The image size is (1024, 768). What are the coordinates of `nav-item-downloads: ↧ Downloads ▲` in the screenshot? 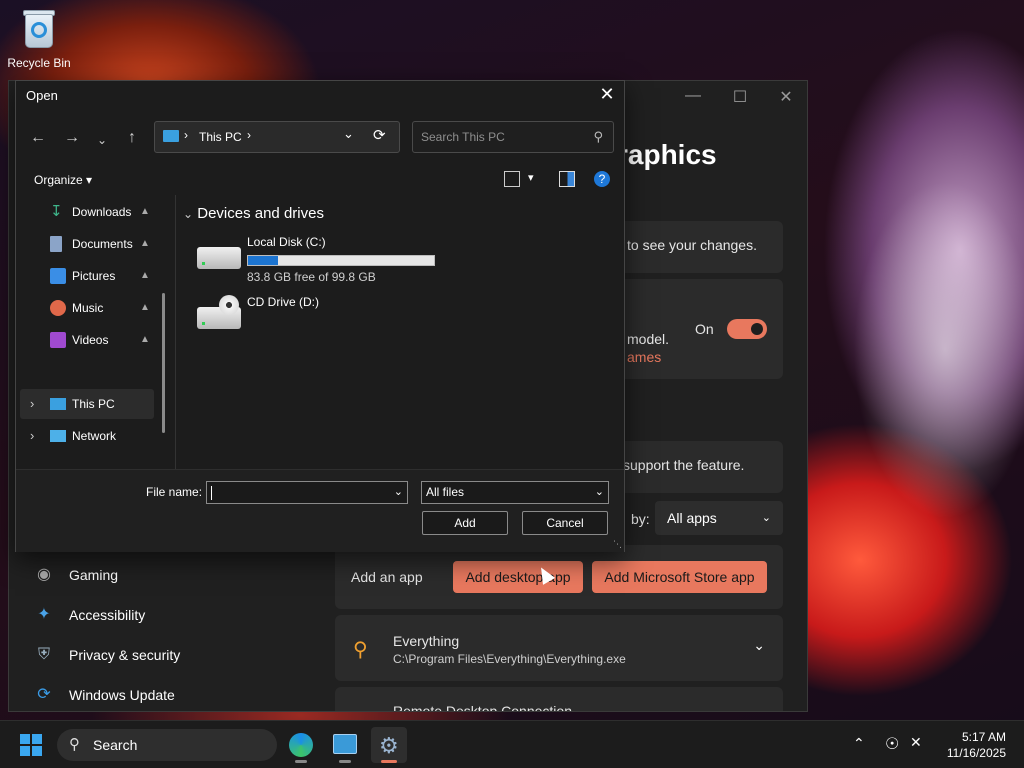 It's located at (87, 212).